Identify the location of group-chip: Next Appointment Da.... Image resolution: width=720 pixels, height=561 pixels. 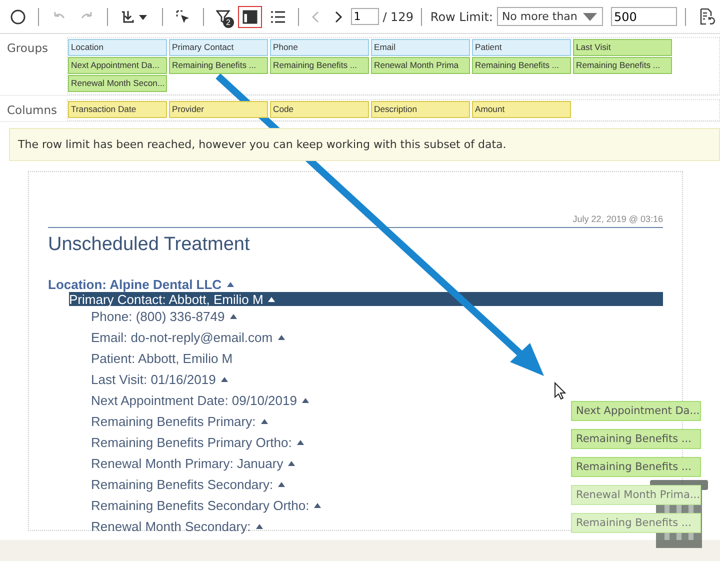
(117, 65).